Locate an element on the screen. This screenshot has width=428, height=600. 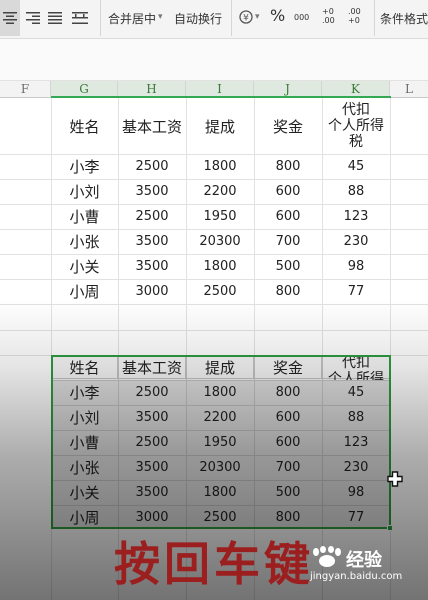
table1-cell: 3000 is located at coordinates (152, 291).